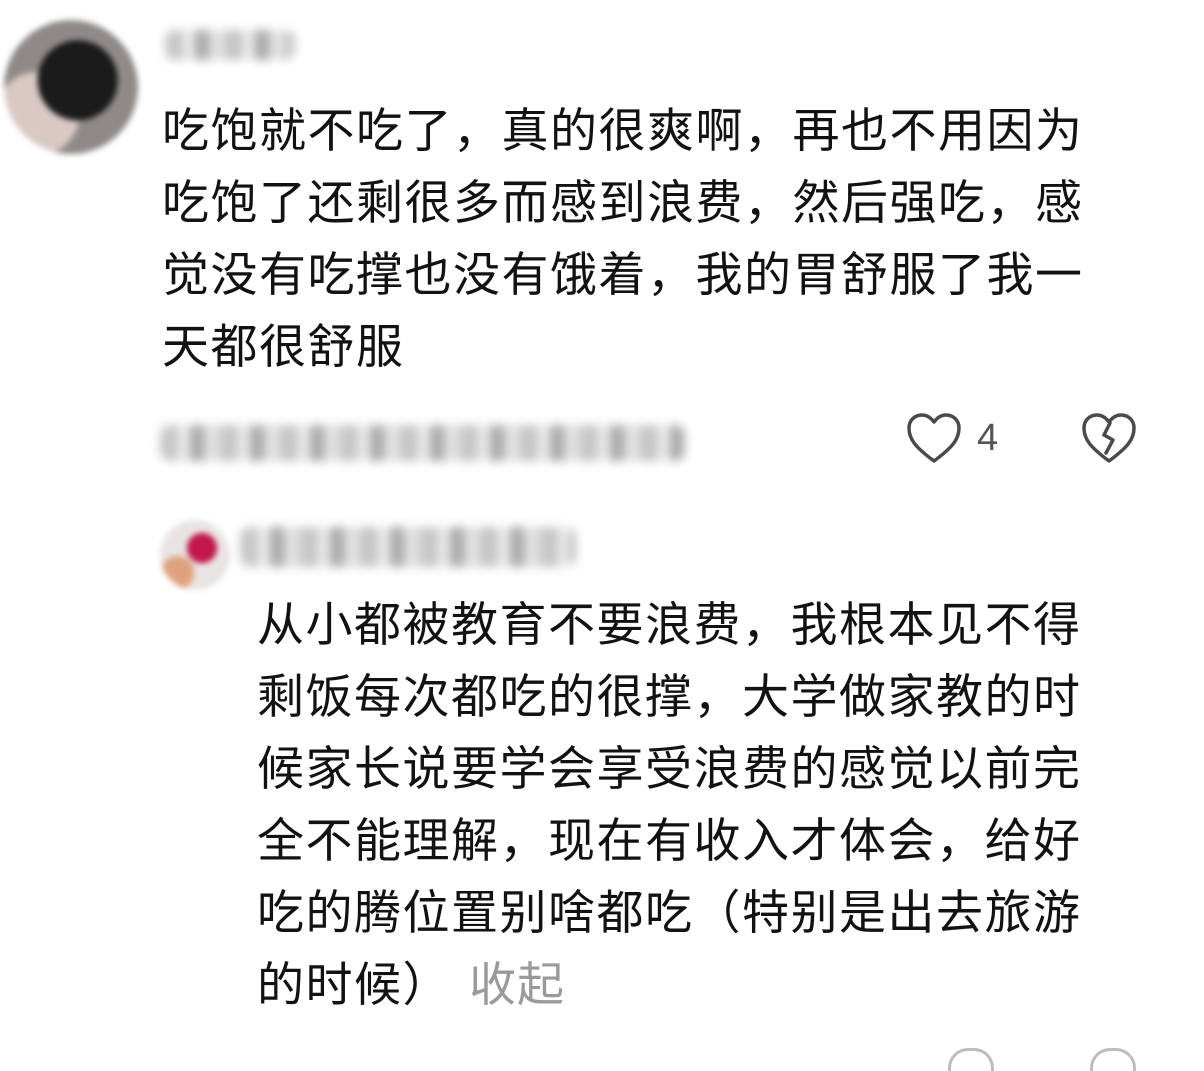 The width and height of the screenshot is (1204, 1071). Describe the element at coordinates (422, 443) in the screenshot. I see `comment-meta-blurred` at that location.